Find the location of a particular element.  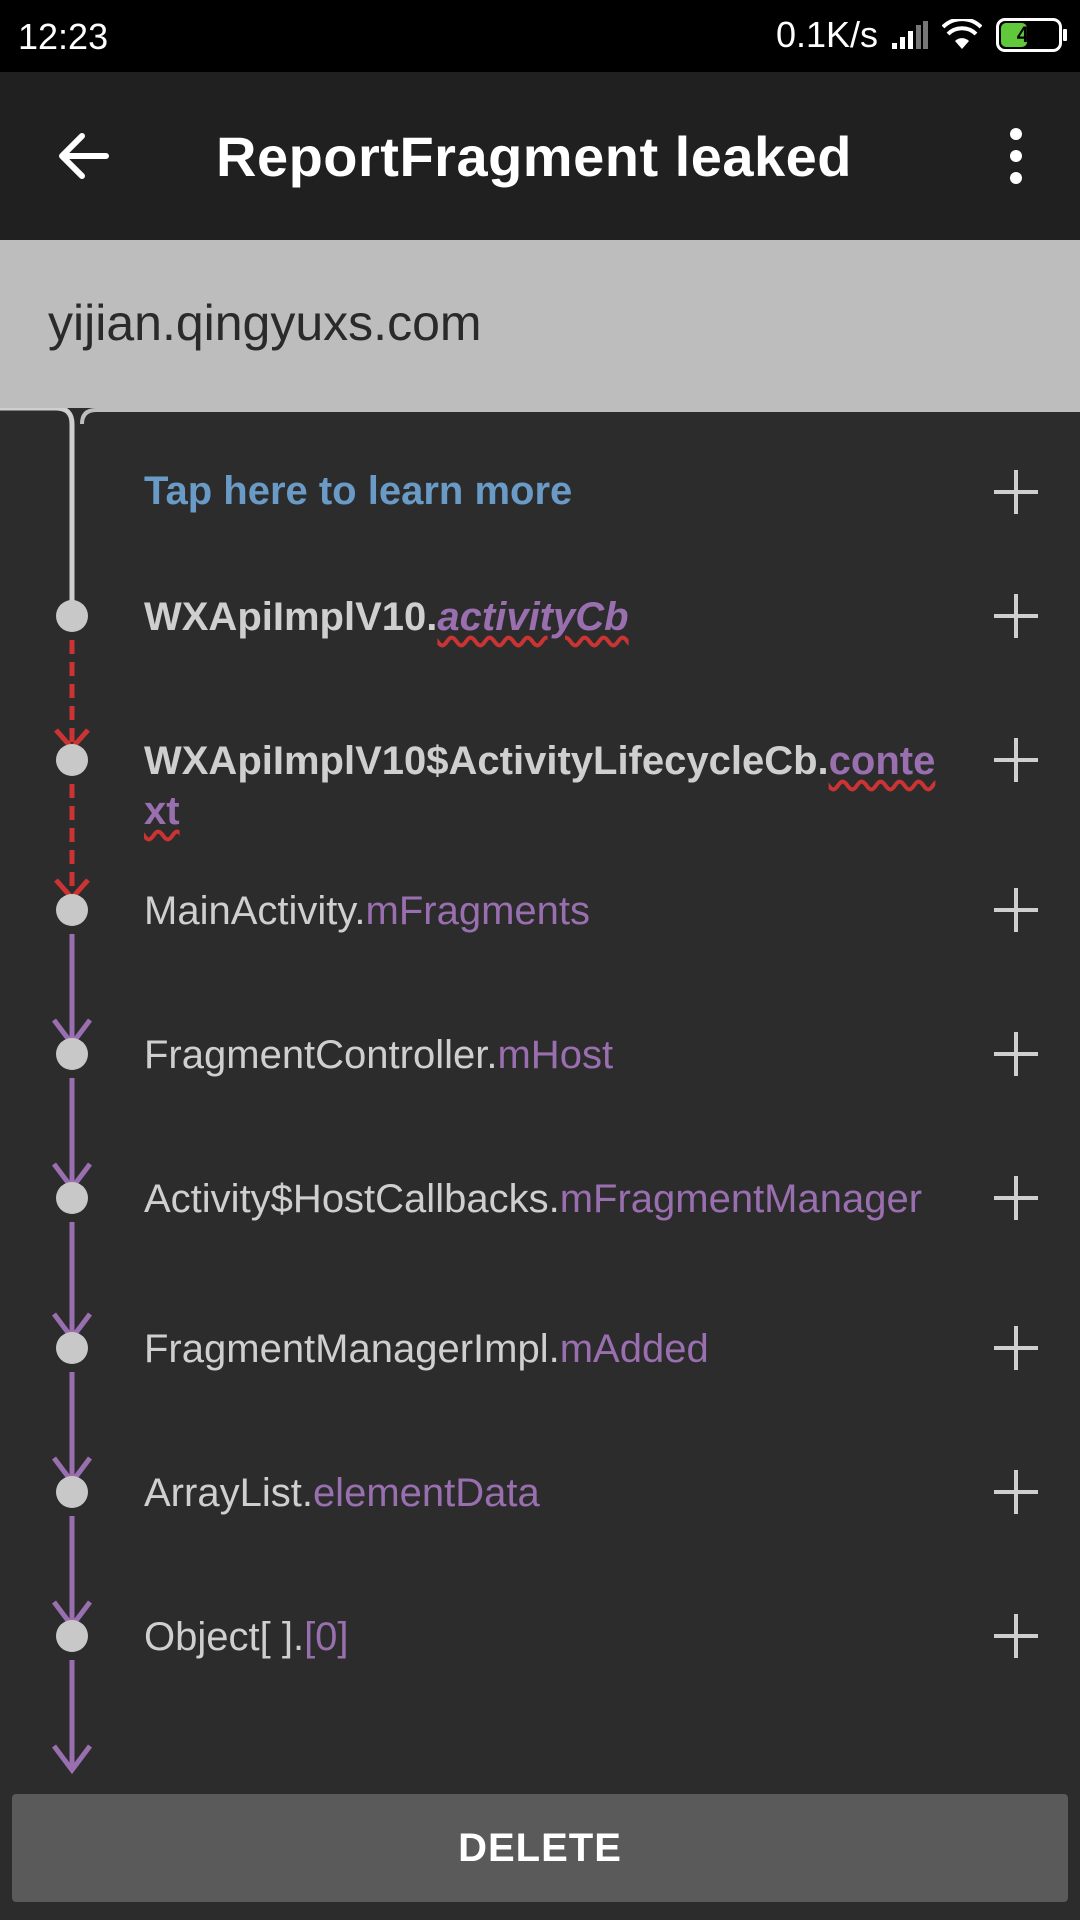

leaking-field: activityCb is located at coordinates (533, 617).